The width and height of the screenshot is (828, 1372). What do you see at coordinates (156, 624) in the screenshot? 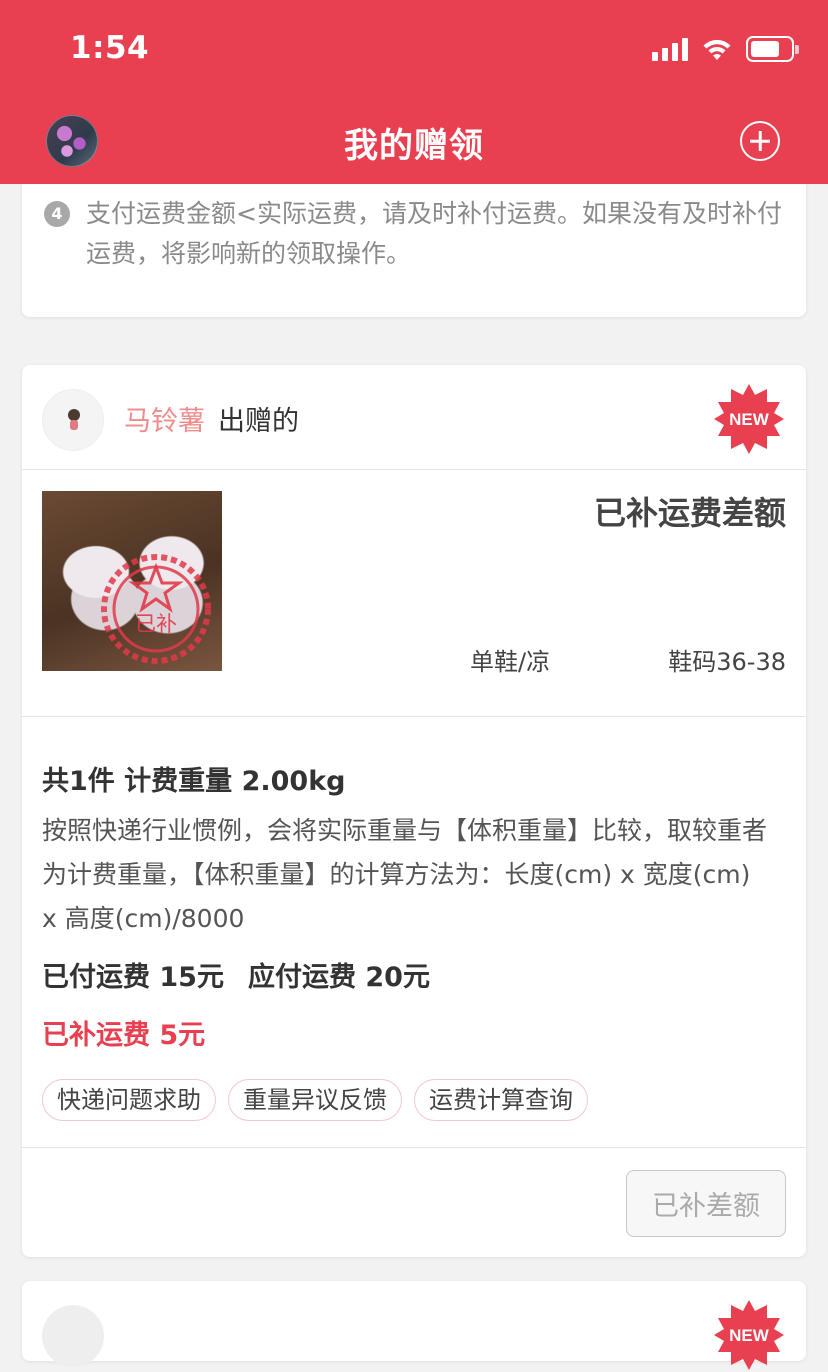
I see `stamp-label: 已补` at bounding box center [156, 624].